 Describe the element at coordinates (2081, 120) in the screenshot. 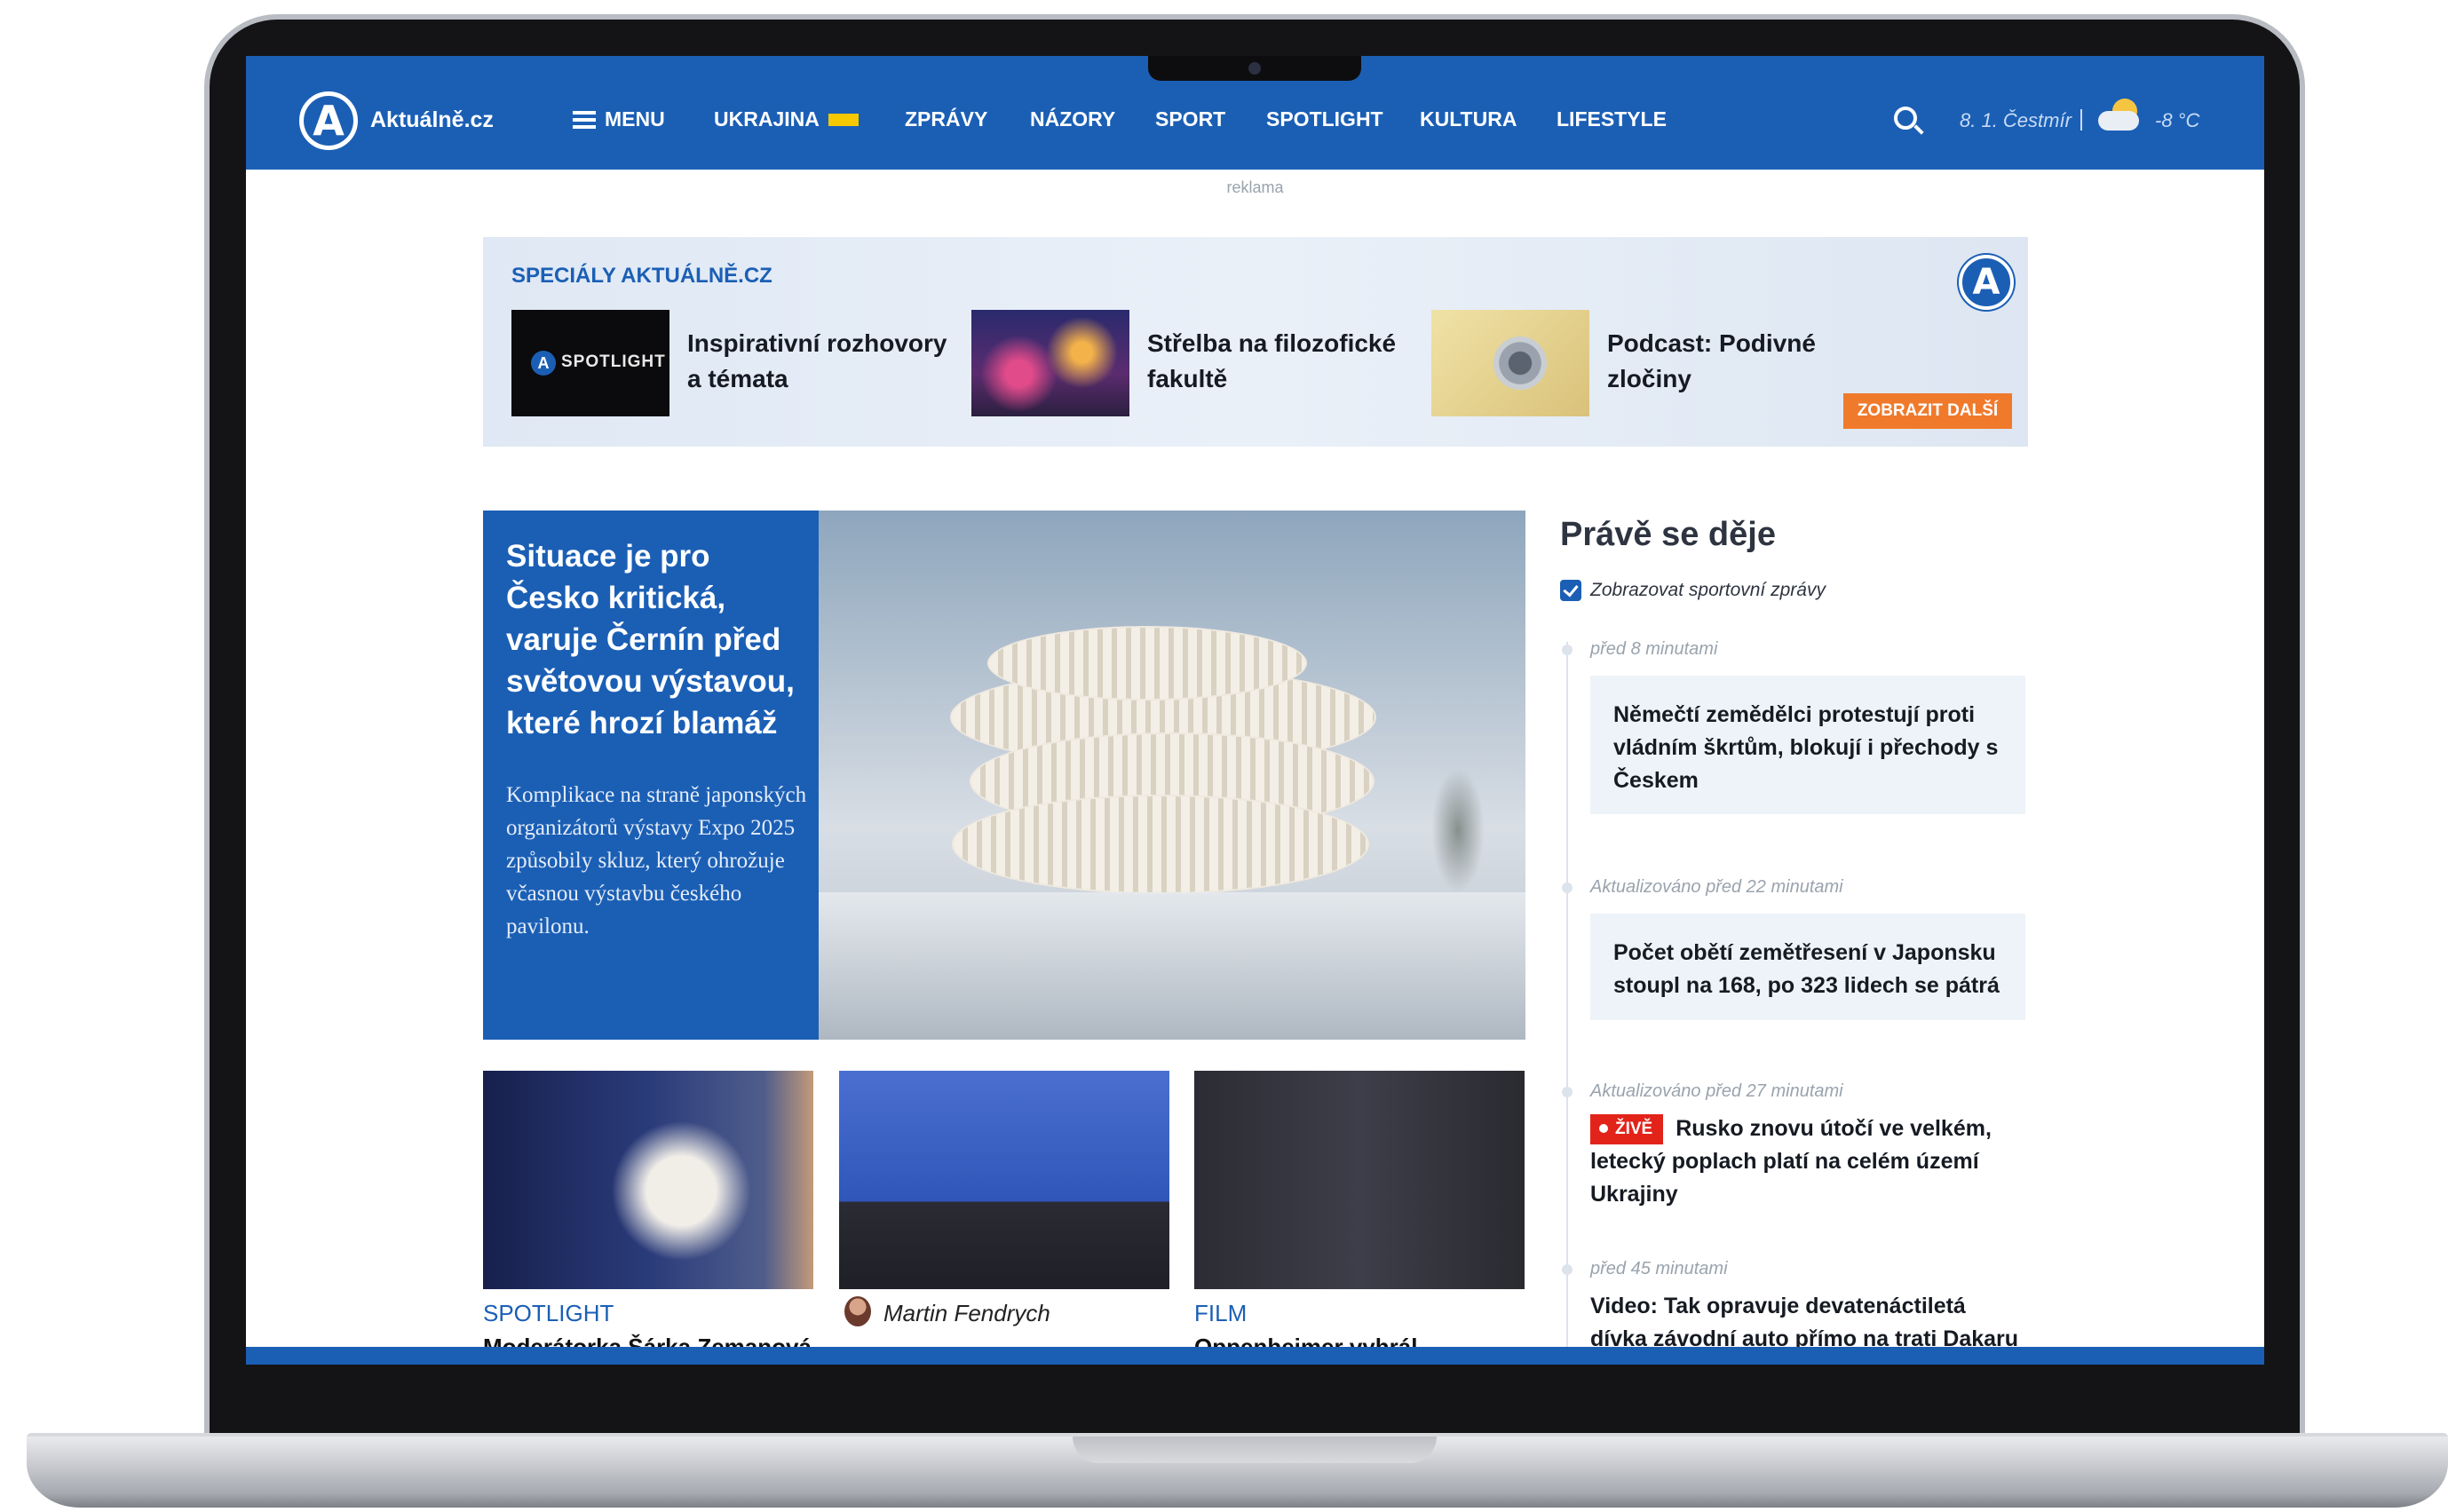

I see `nav-separator` at that location.